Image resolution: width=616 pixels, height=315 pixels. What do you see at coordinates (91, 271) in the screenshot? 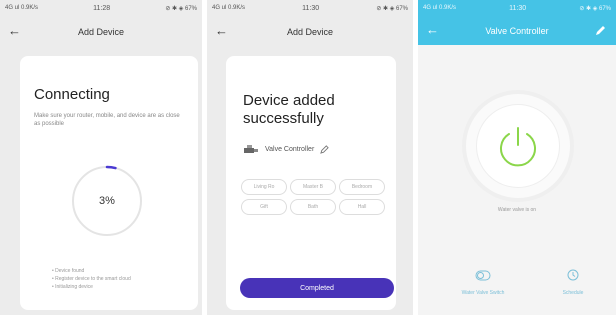
I see `list-item: Device found` at bounding box center [91, 271].